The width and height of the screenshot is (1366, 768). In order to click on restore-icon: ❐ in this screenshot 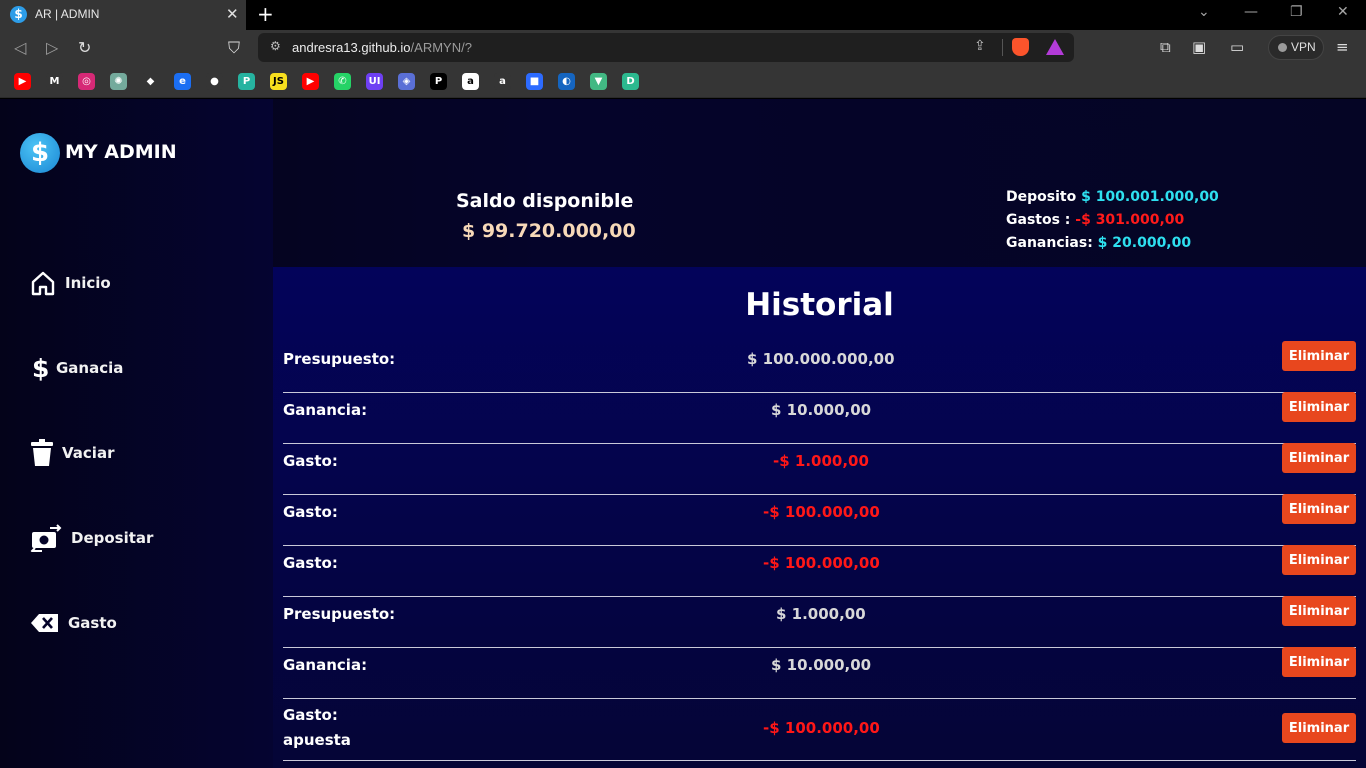, I will do `click(1296, 12)`.